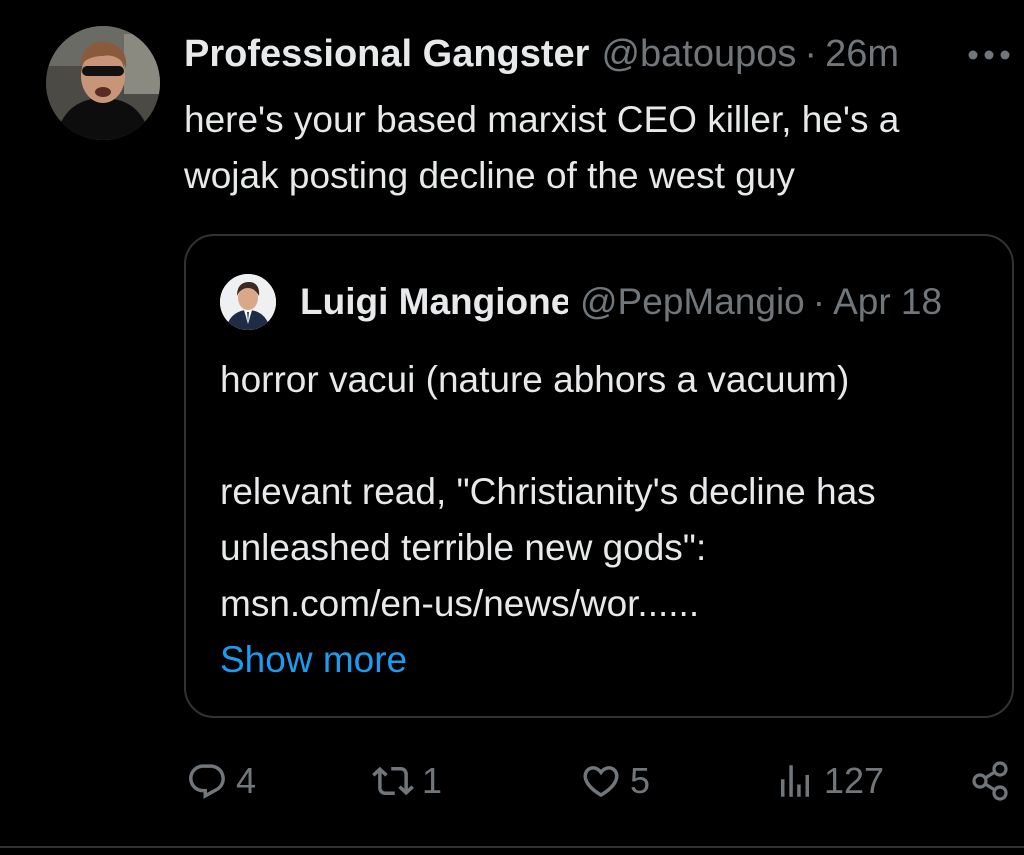 The image size is (1024, 855). I want to click on tweet-header: Professional Gangster @batoupos · 26m, so click(599, 54).